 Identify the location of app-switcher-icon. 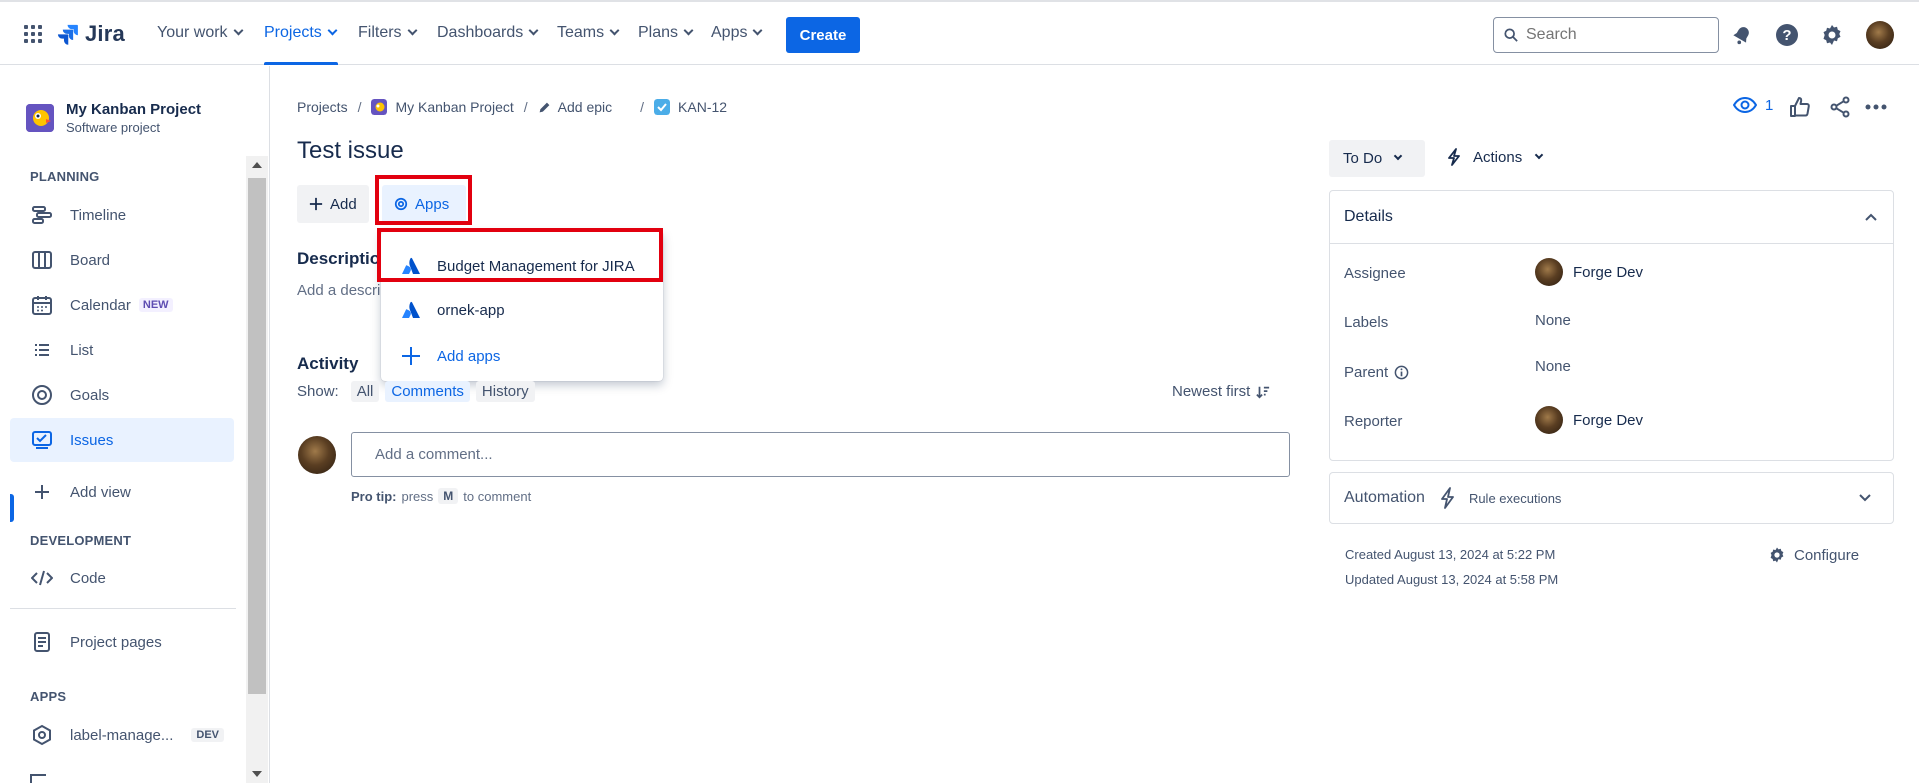
(33, 34).